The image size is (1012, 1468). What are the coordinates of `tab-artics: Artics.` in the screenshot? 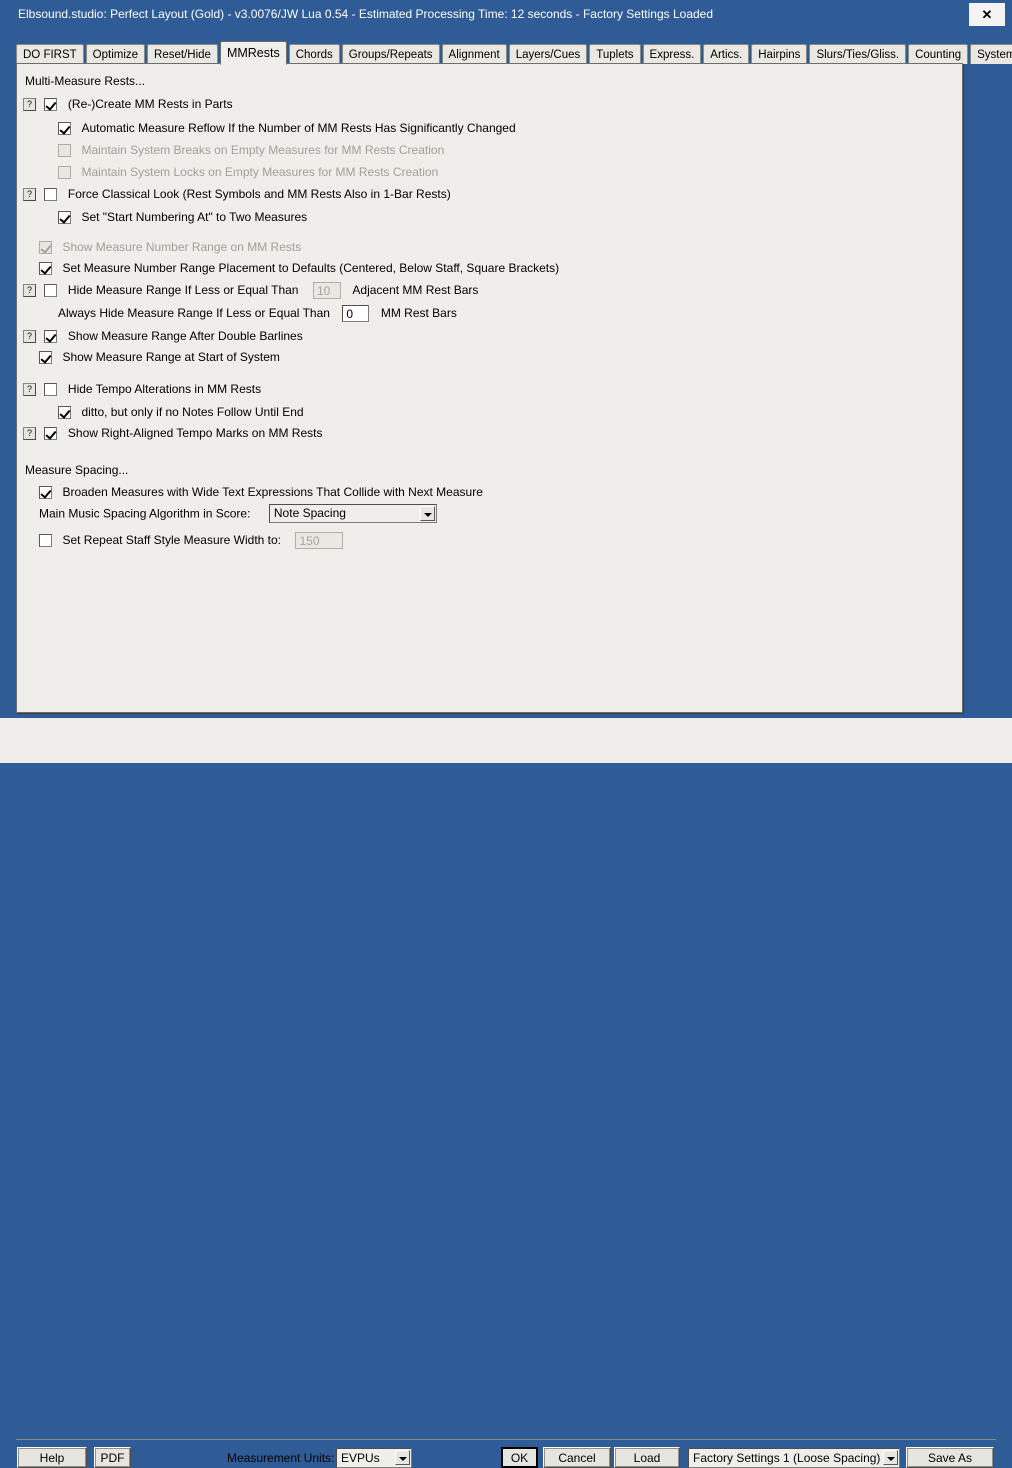 It's located at (726, 54).